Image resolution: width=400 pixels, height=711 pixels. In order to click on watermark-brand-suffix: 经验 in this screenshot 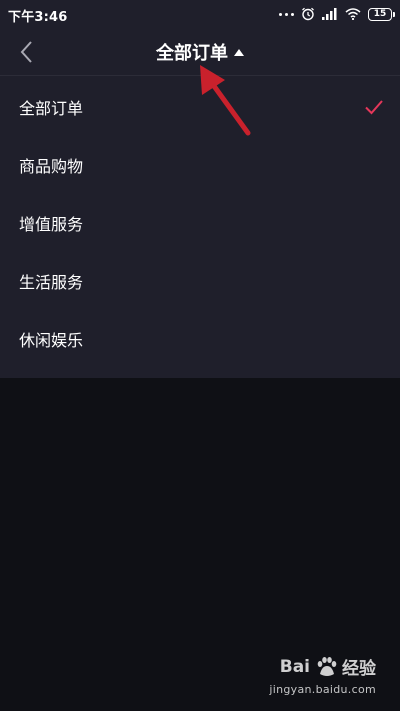, I will do `click(359, 669)`.